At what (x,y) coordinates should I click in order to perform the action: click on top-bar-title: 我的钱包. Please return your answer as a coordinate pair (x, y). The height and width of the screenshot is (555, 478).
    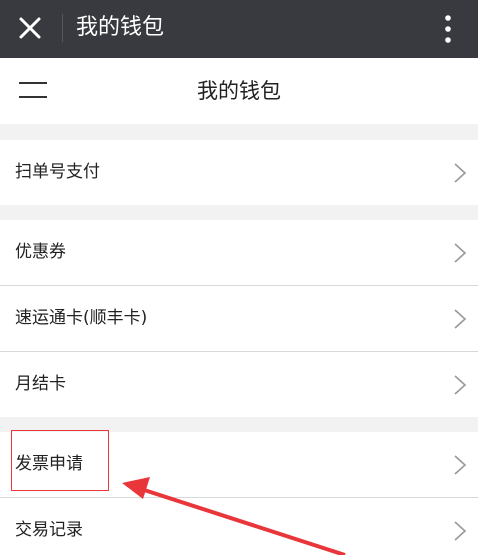
    Looking at the image, I should click on (120, 27).